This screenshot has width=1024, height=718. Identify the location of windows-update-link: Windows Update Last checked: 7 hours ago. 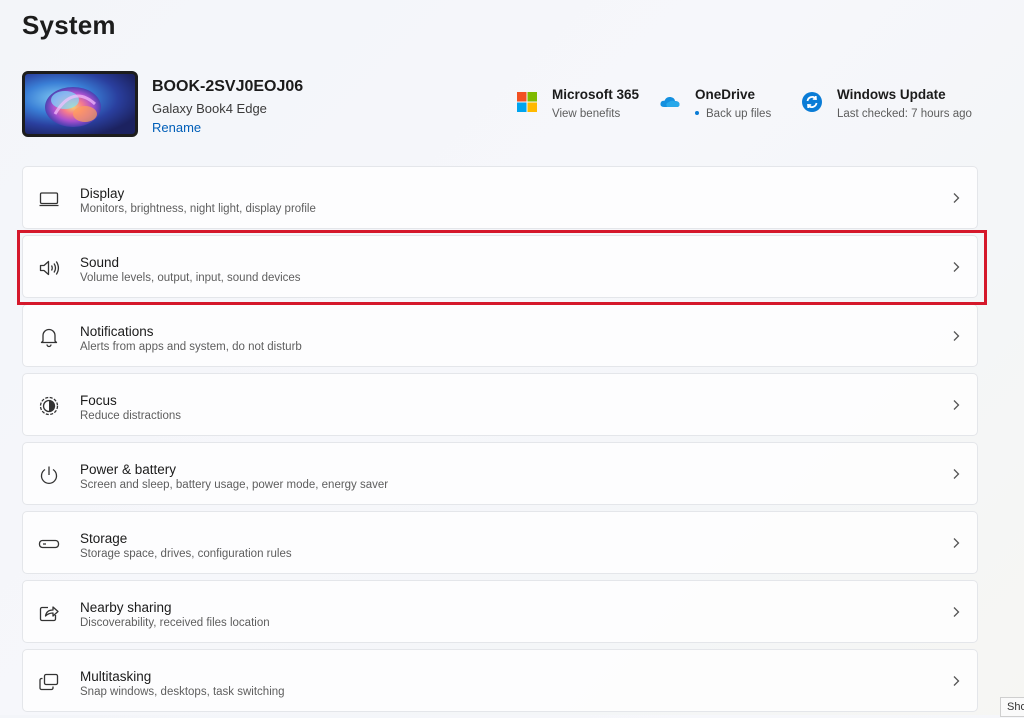
(886, 104).